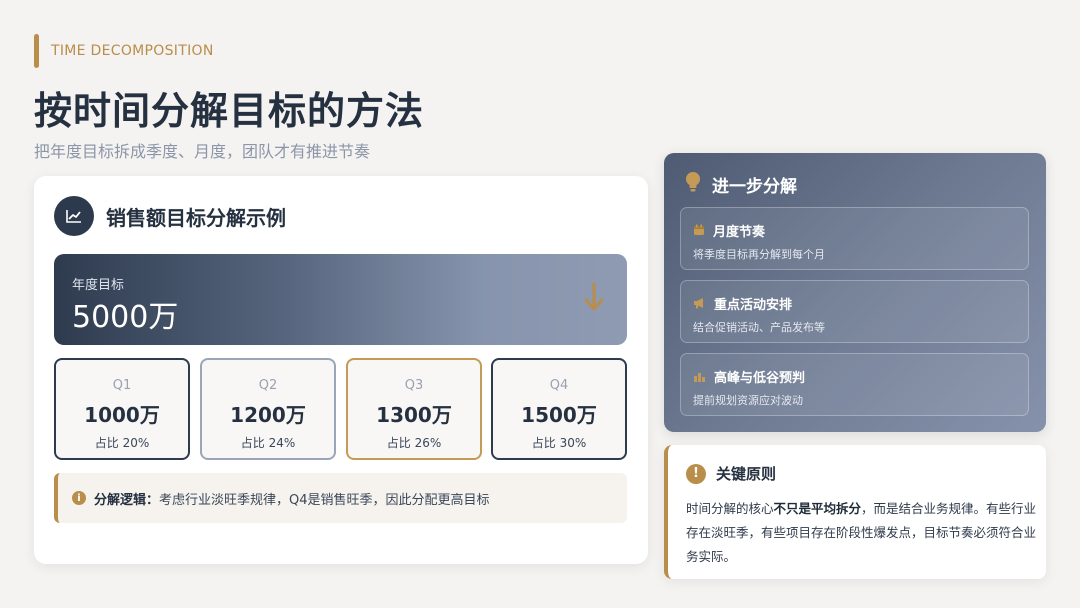  Describe the element at coordinates (559, 443) in the screenshot. I see `quarter-share: 占比 30%` at that location.